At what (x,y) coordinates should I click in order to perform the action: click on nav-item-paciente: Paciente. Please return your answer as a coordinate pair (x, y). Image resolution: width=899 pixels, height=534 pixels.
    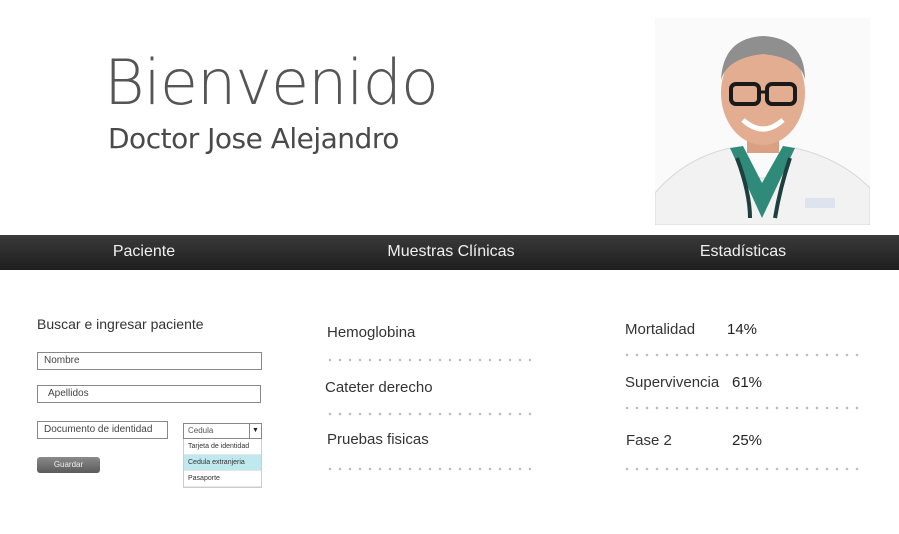
    Looking at the image, I should click on (144, 252).